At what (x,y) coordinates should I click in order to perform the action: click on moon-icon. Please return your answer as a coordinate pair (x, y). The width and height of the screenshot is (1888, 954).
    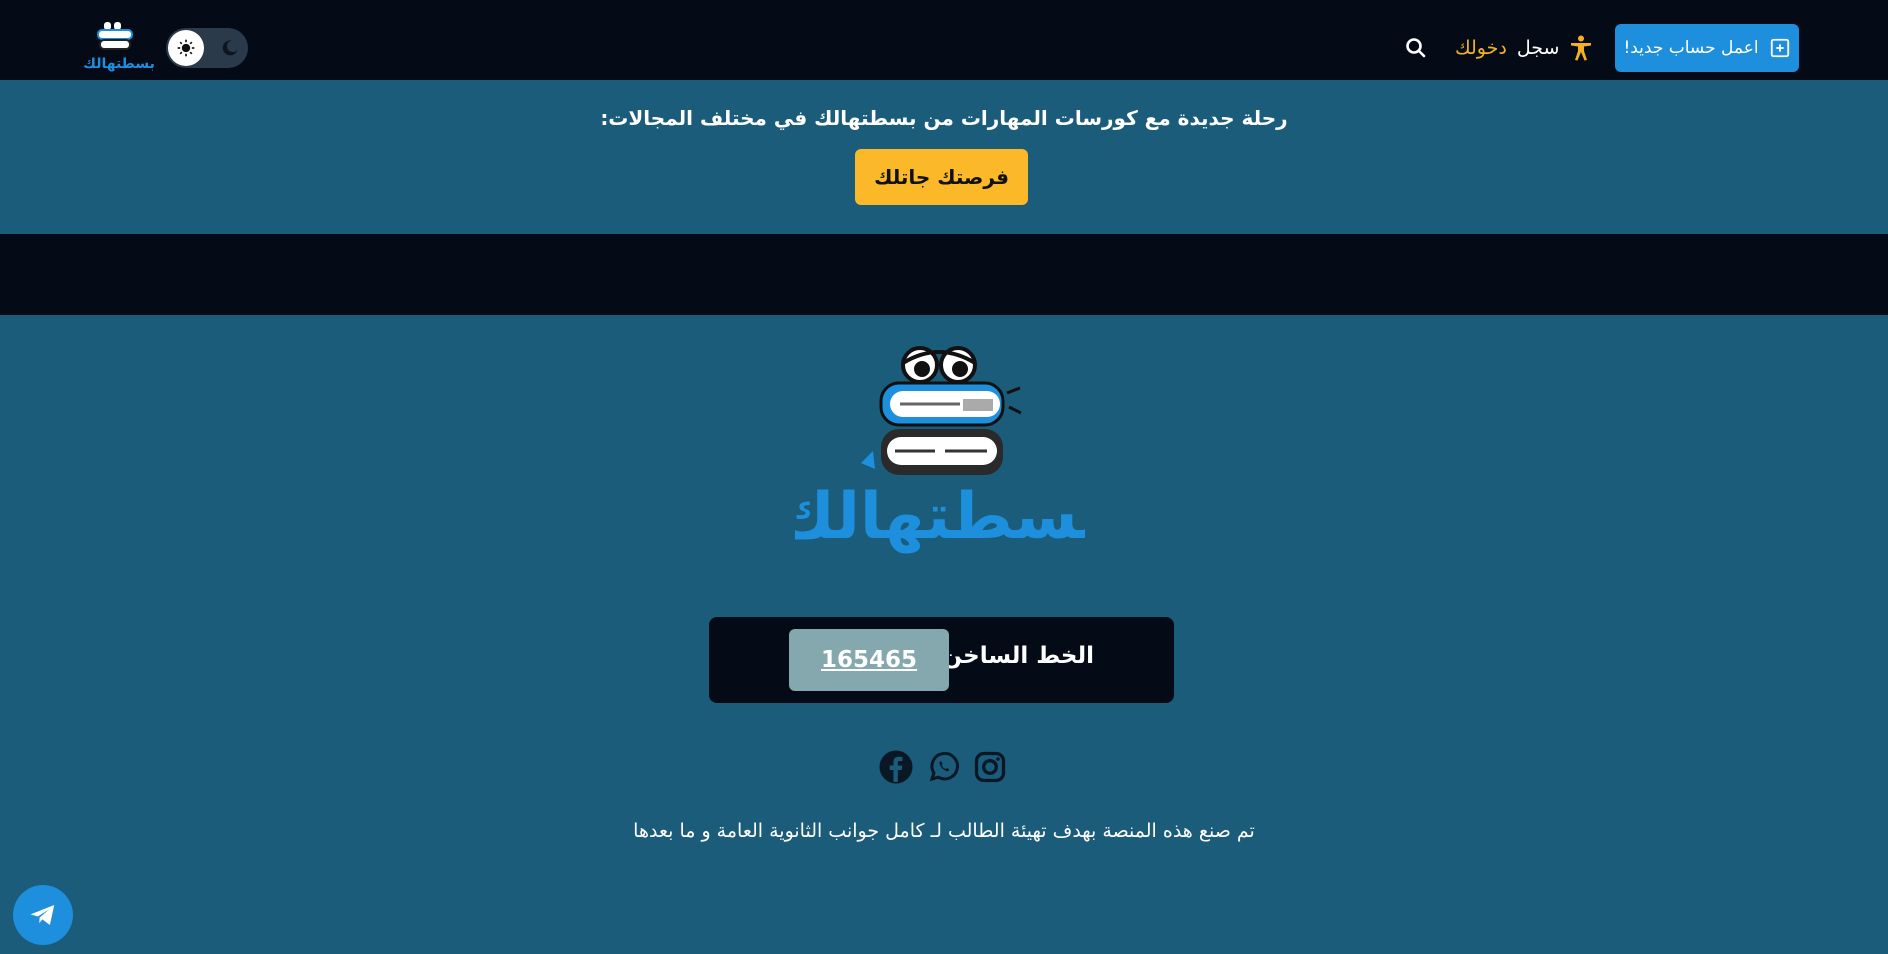
    Looking at the image, I should click on (230, 48).